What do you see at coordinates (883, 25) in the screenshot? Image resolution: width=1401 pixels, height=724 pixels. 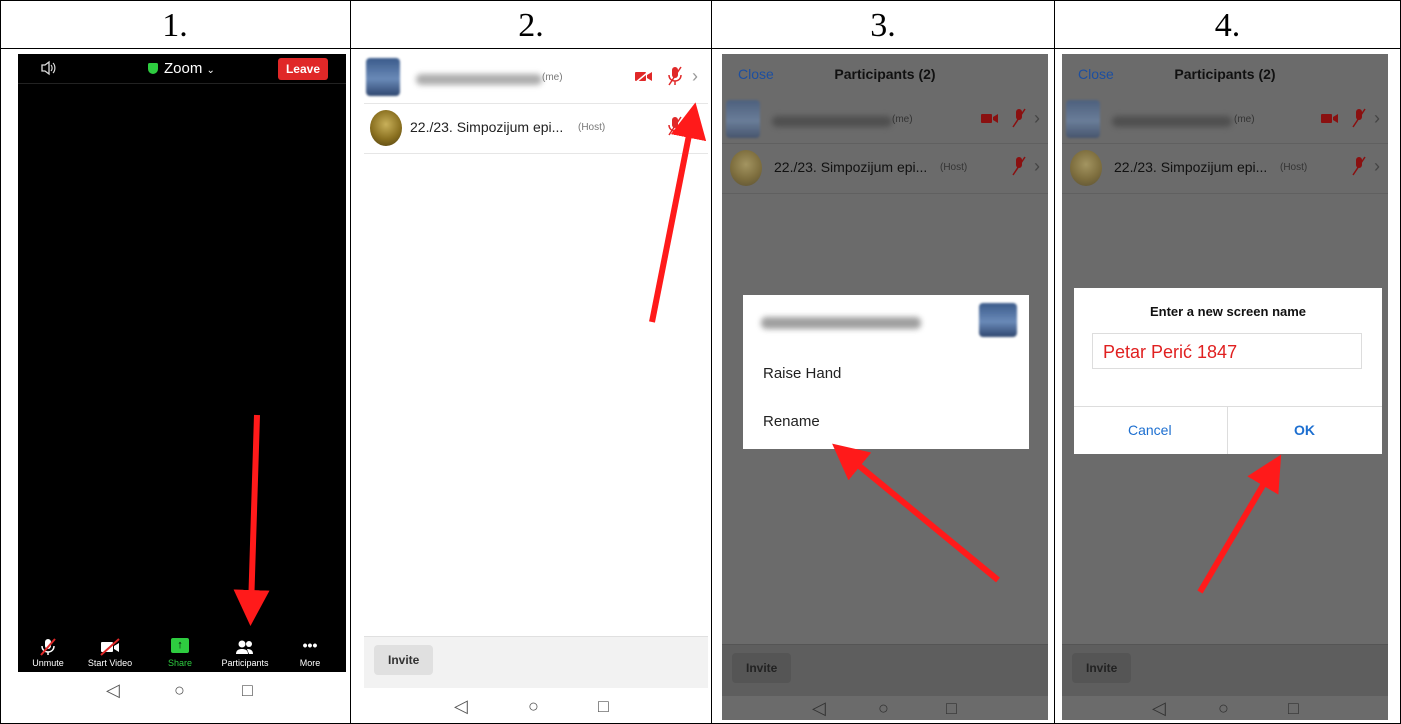 I see `step-label-3: 3.` at bounding box center [883, 25].